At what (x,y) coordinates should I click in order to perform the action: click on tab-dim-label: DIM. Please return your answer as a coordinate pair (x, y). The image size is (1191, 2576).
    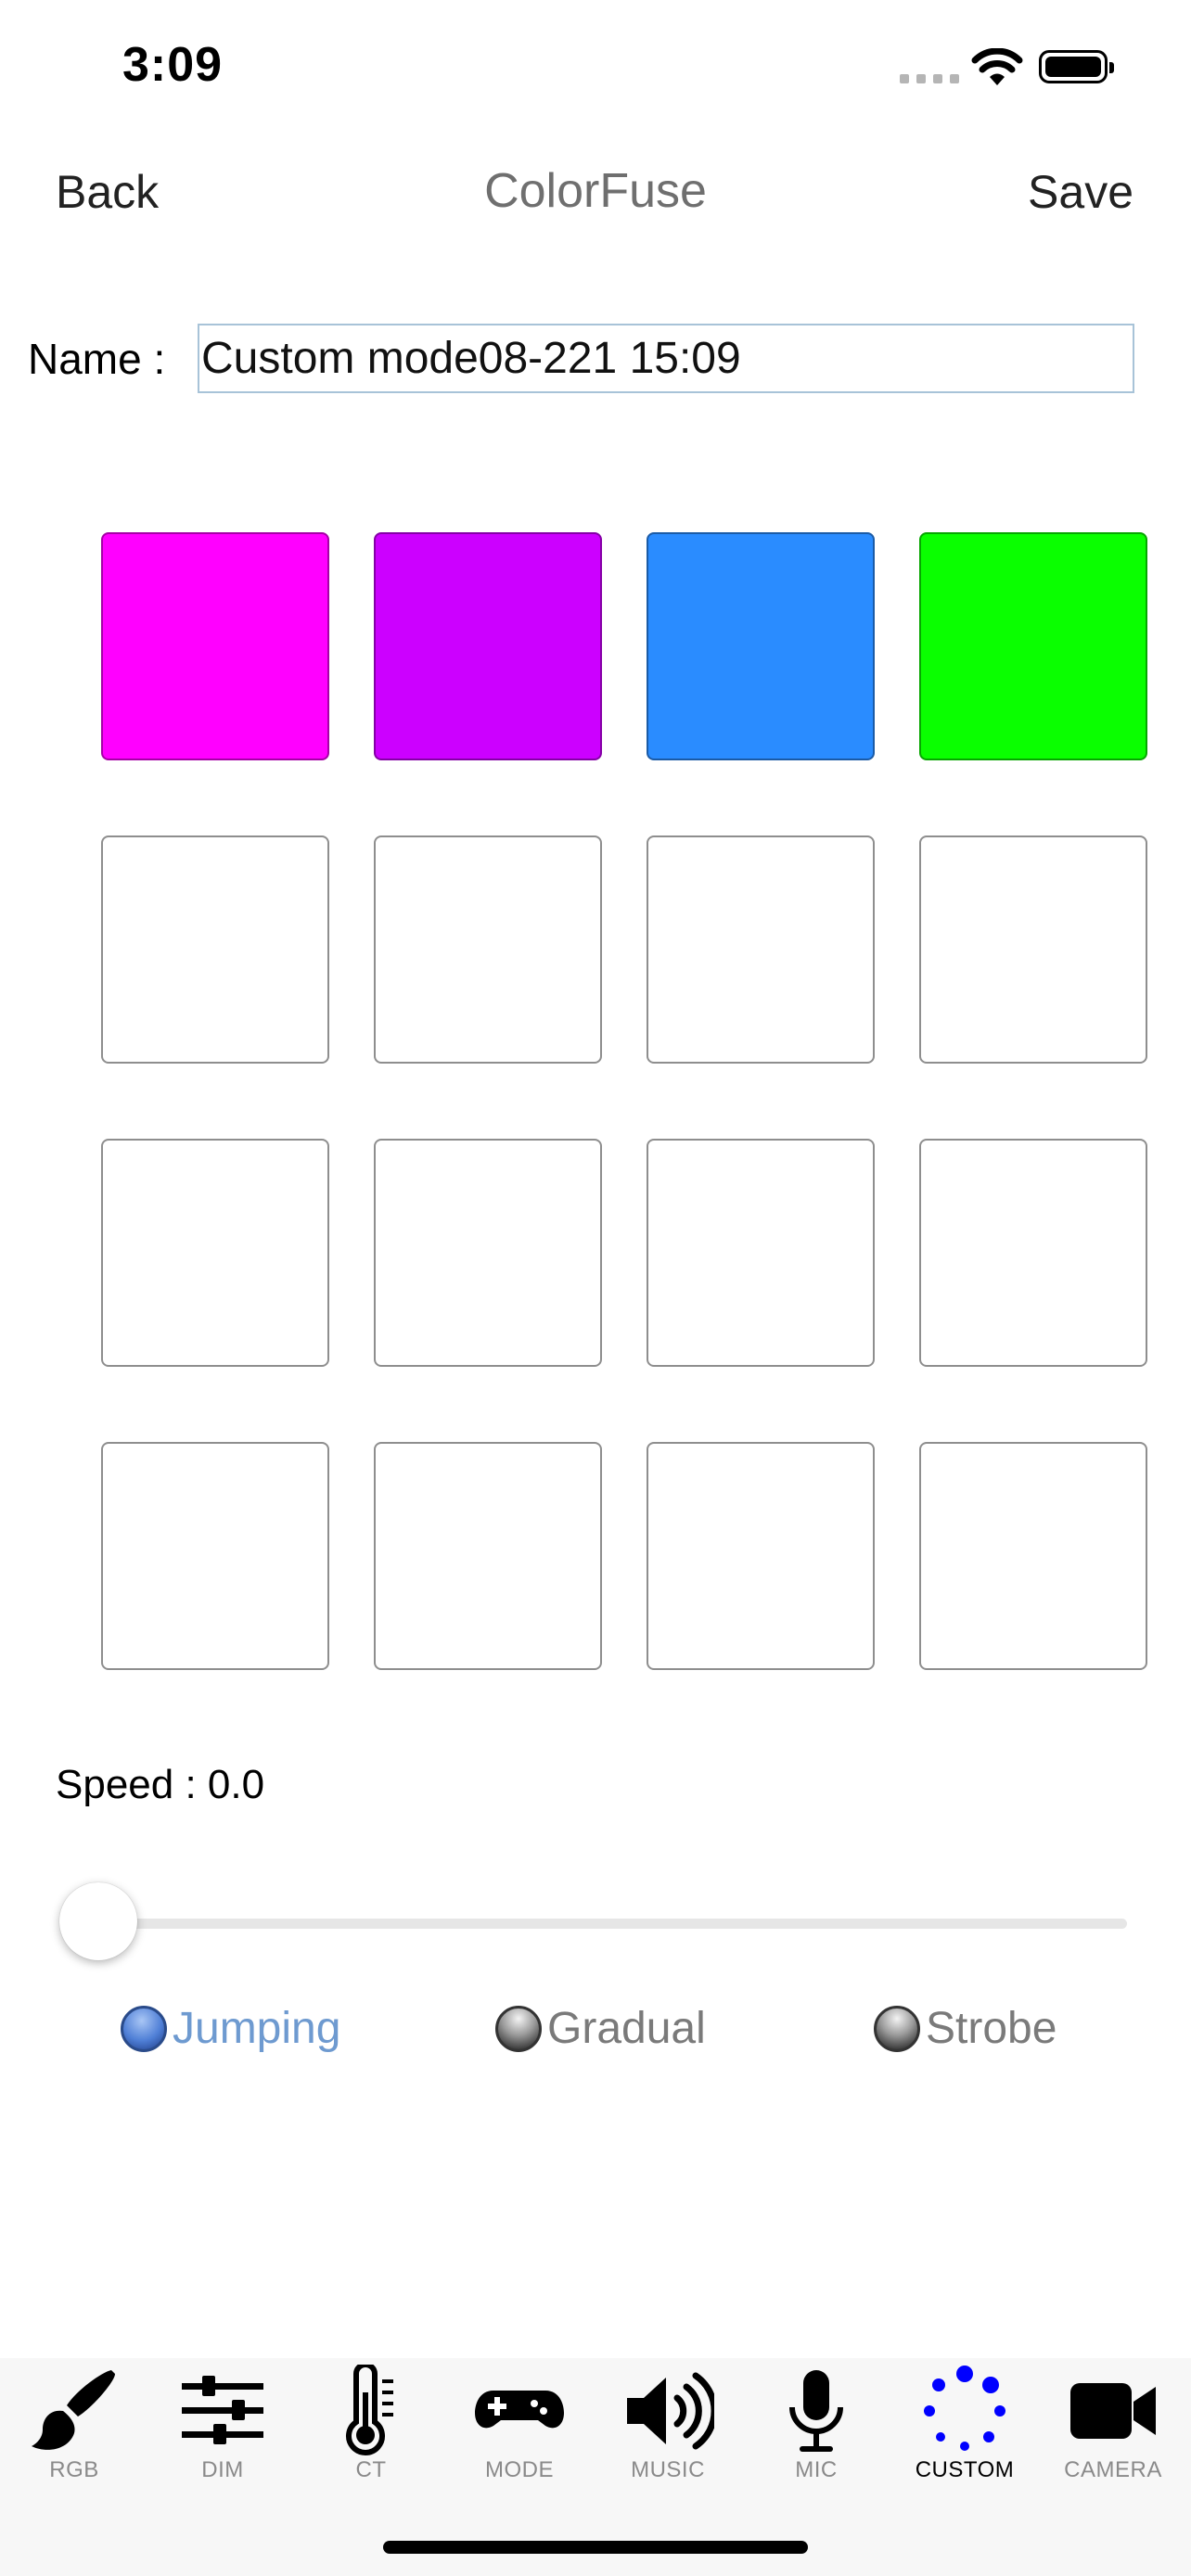
    Looking at the image, I should click on (222, 2469).